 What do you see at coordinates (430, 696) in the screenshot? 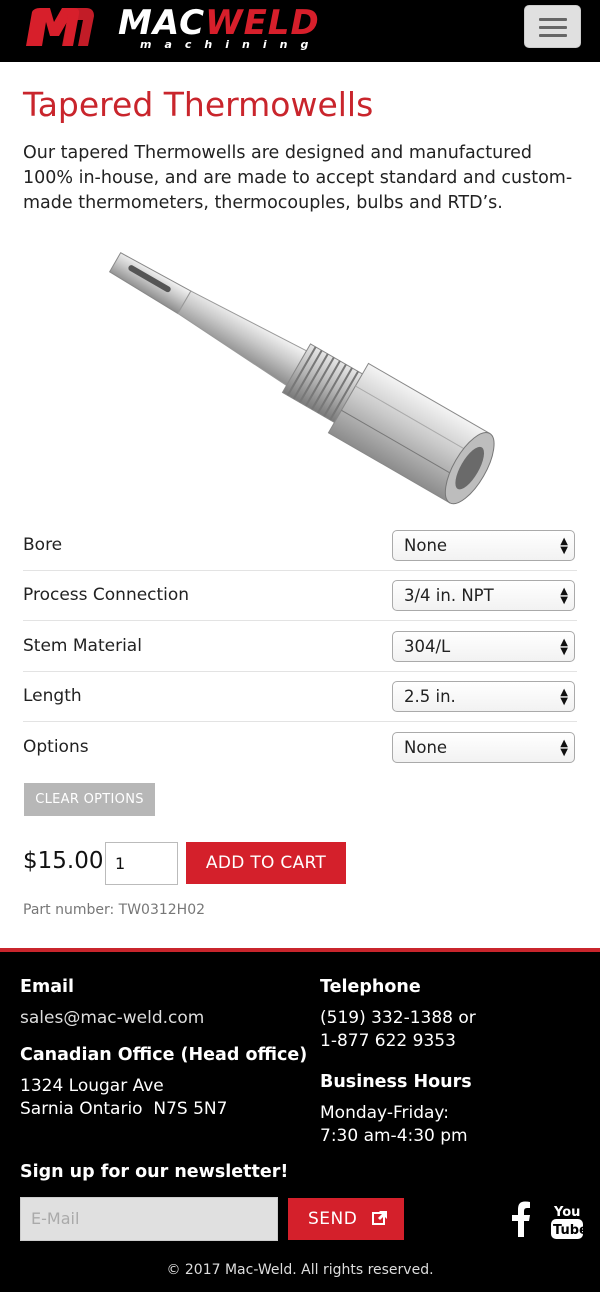
I see `select-value: 2.5 in.` at bounding box center [430, 696].